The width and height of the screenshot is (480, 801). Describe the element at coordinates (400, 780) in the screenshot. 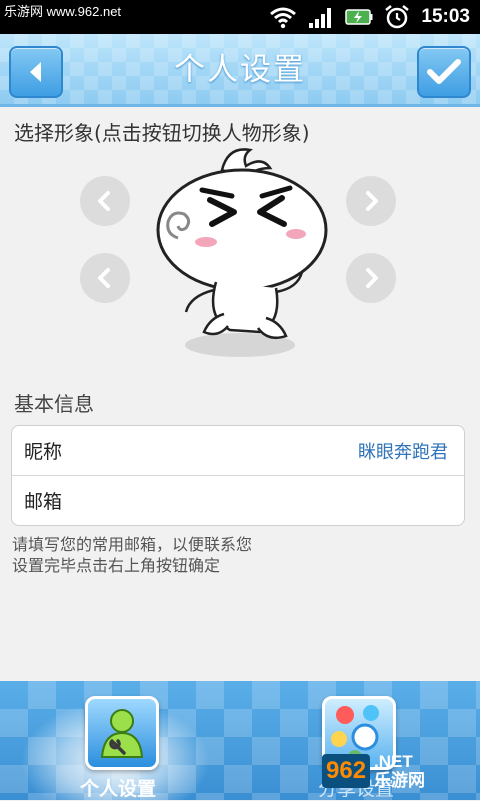

I see `watermark-cn: 乐游网` at that location.